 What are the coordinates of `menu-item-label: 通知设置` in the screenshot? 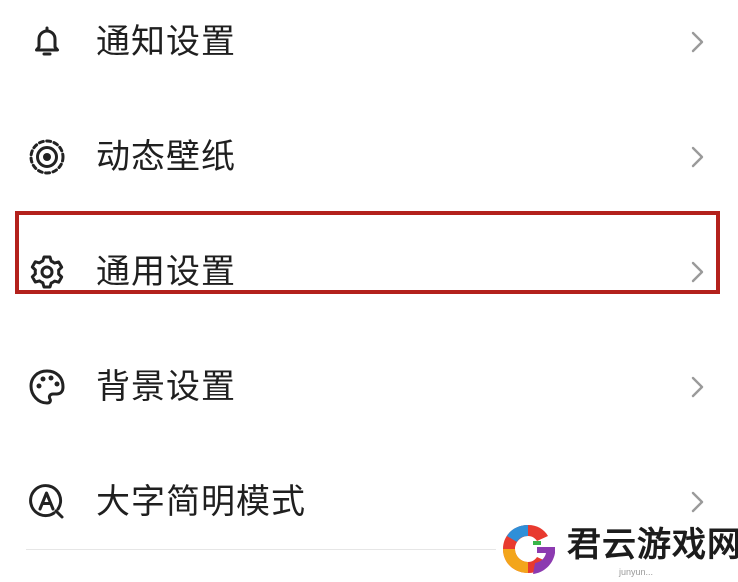 It's located at (166, 42).